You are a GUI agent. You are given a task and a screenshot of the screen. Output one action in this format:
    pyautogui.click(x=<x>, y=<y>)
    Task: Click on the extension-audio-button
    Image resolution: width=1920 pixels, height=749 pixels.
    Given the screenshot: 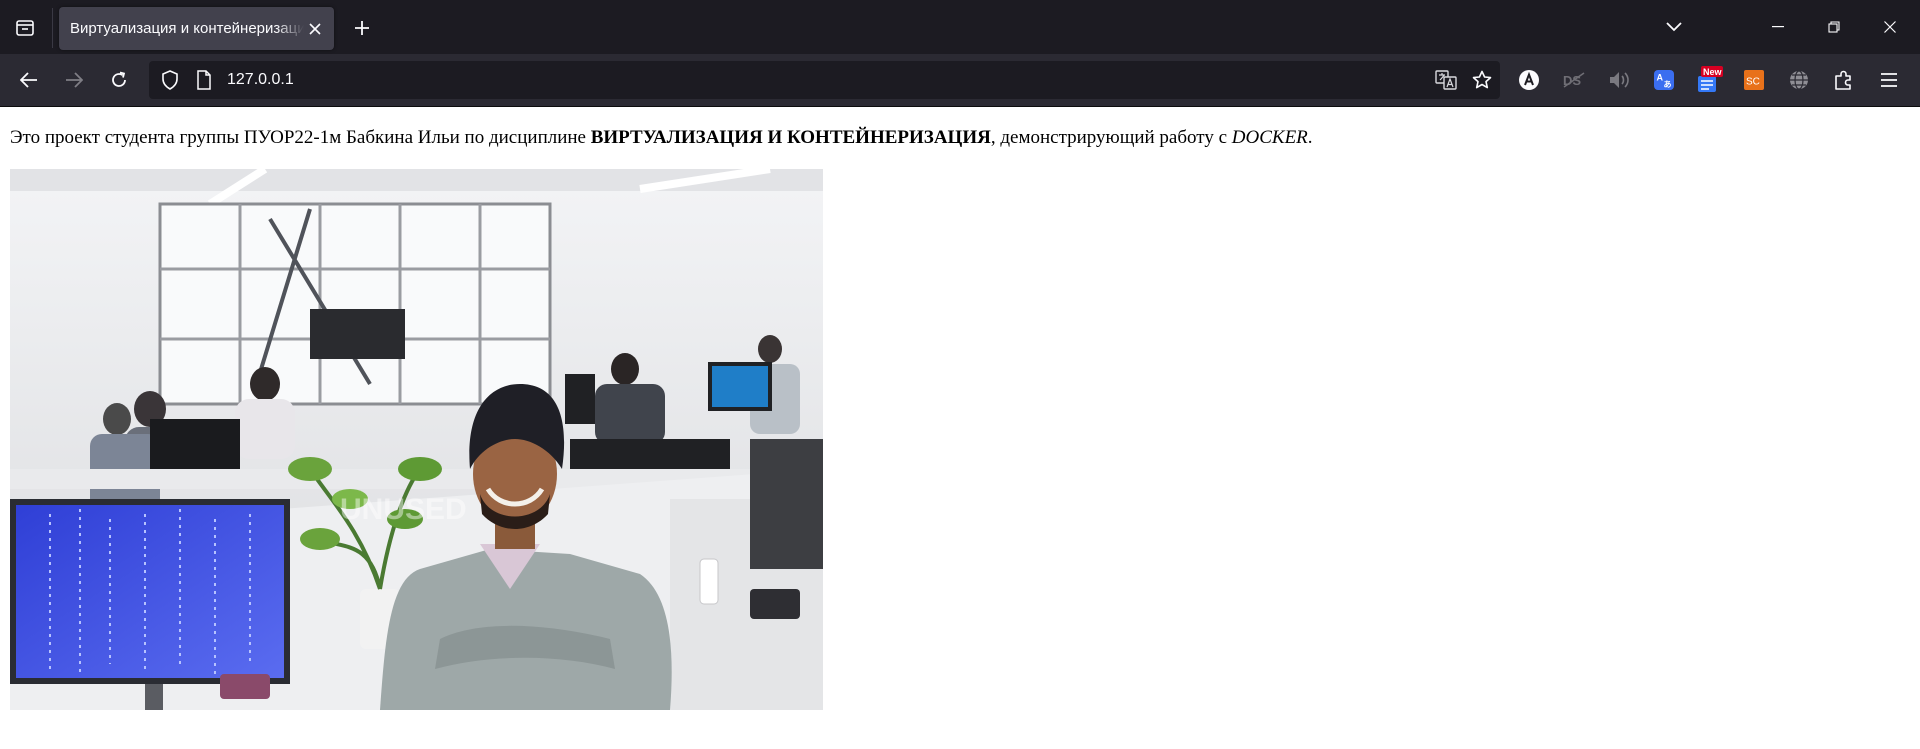 What is the action you would take?
    pyautogui.click(x=1619, y=80)
    